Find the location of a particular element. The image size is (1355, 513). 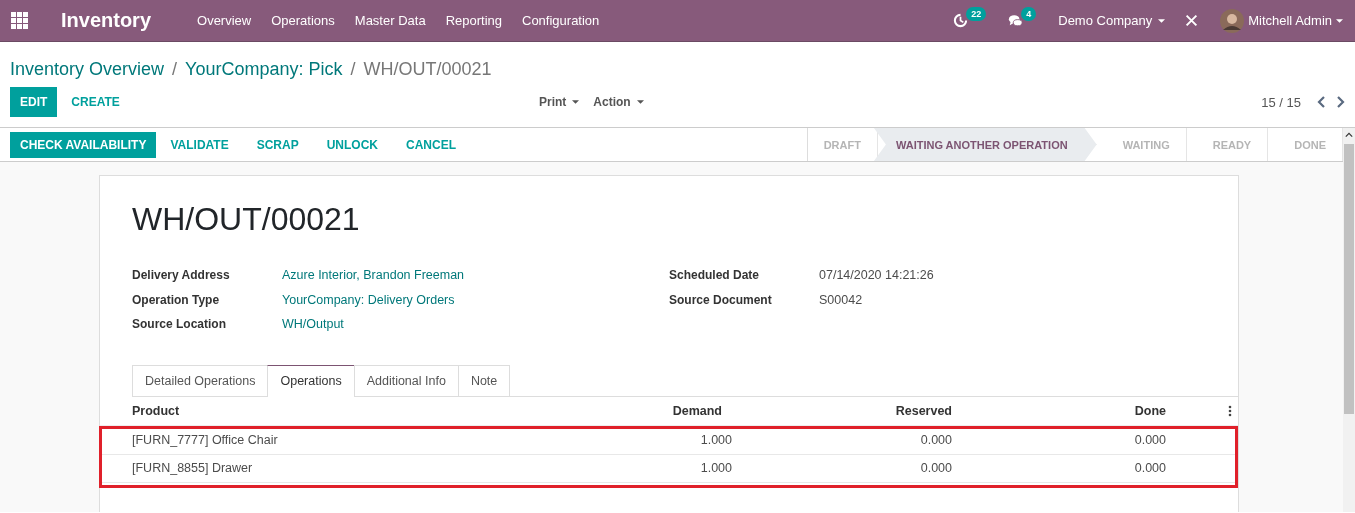

menu-item: Configuration is located at coordinates (561, 20).